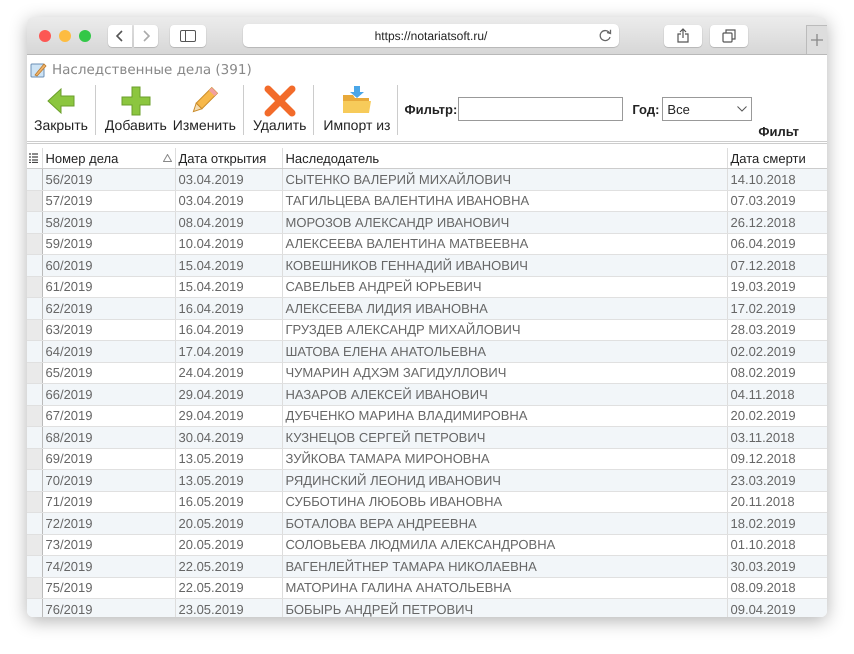 Image resolution: width=854 pixels, height=654 pixels. I want to click on table-cell: 67/2019, so click(69, 416).